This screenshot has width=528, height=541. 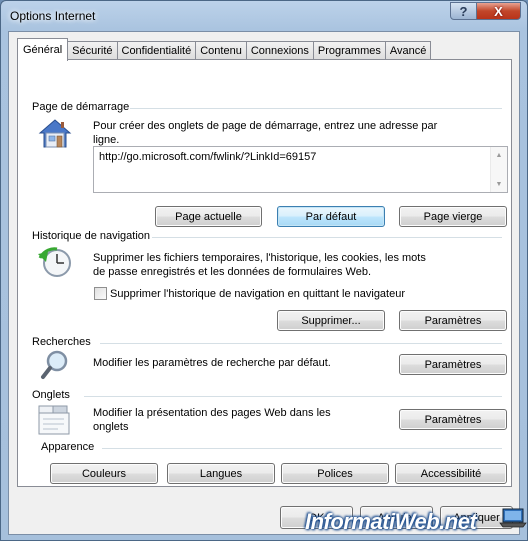 What do you see at coordinates (316, 108) in the screenshot?
I see `homepage-separator` at bounding box center [316, 108].